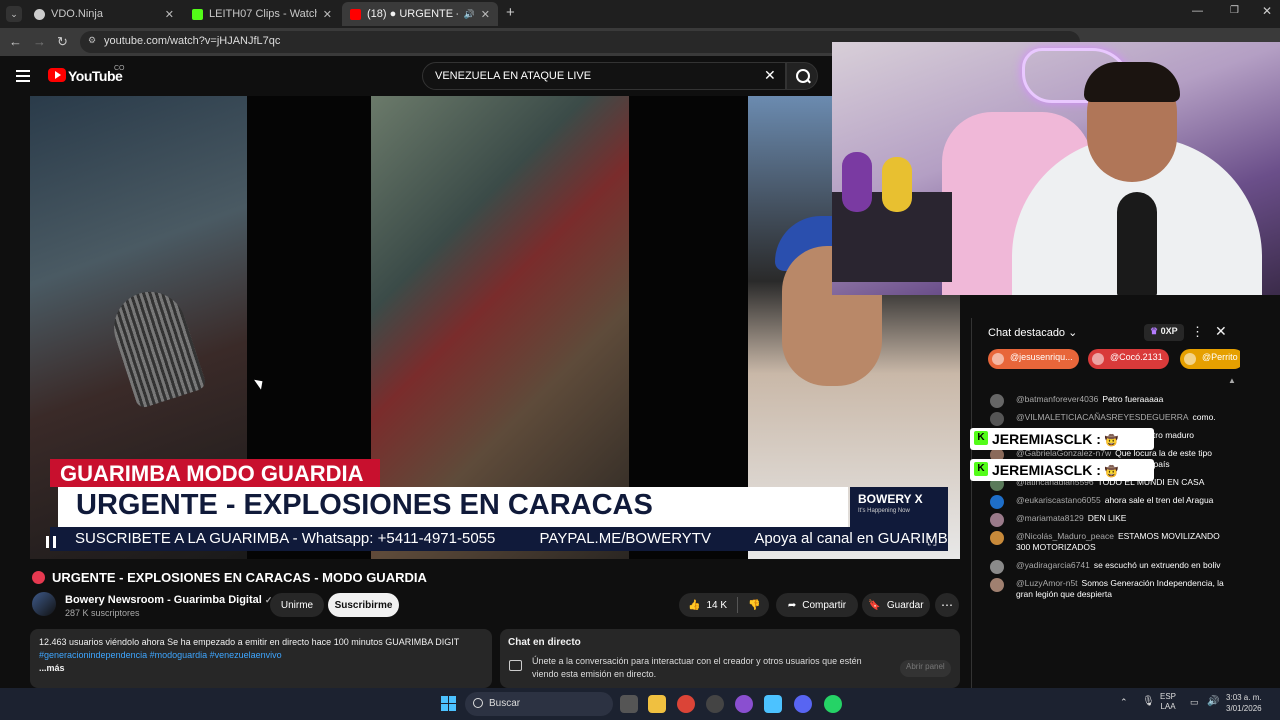 This screenshot has width=1280, height=720. What do you see at coordinates (261, 668) in the screenshot?
I see `description-more-link: ...más` at bounding box center [261, 668].